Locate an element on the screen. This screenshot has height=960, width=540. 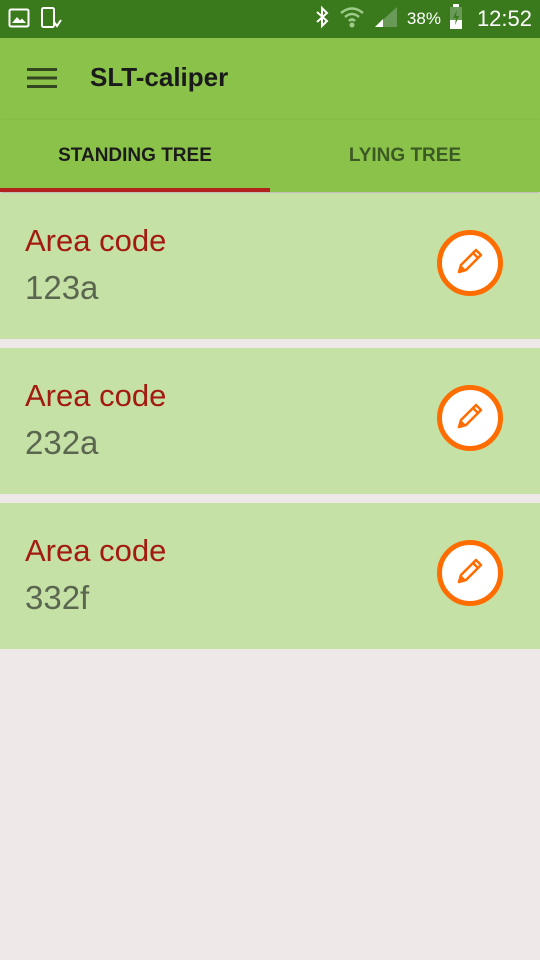
area-code-value: 123a is located at coordinates (62, 287).